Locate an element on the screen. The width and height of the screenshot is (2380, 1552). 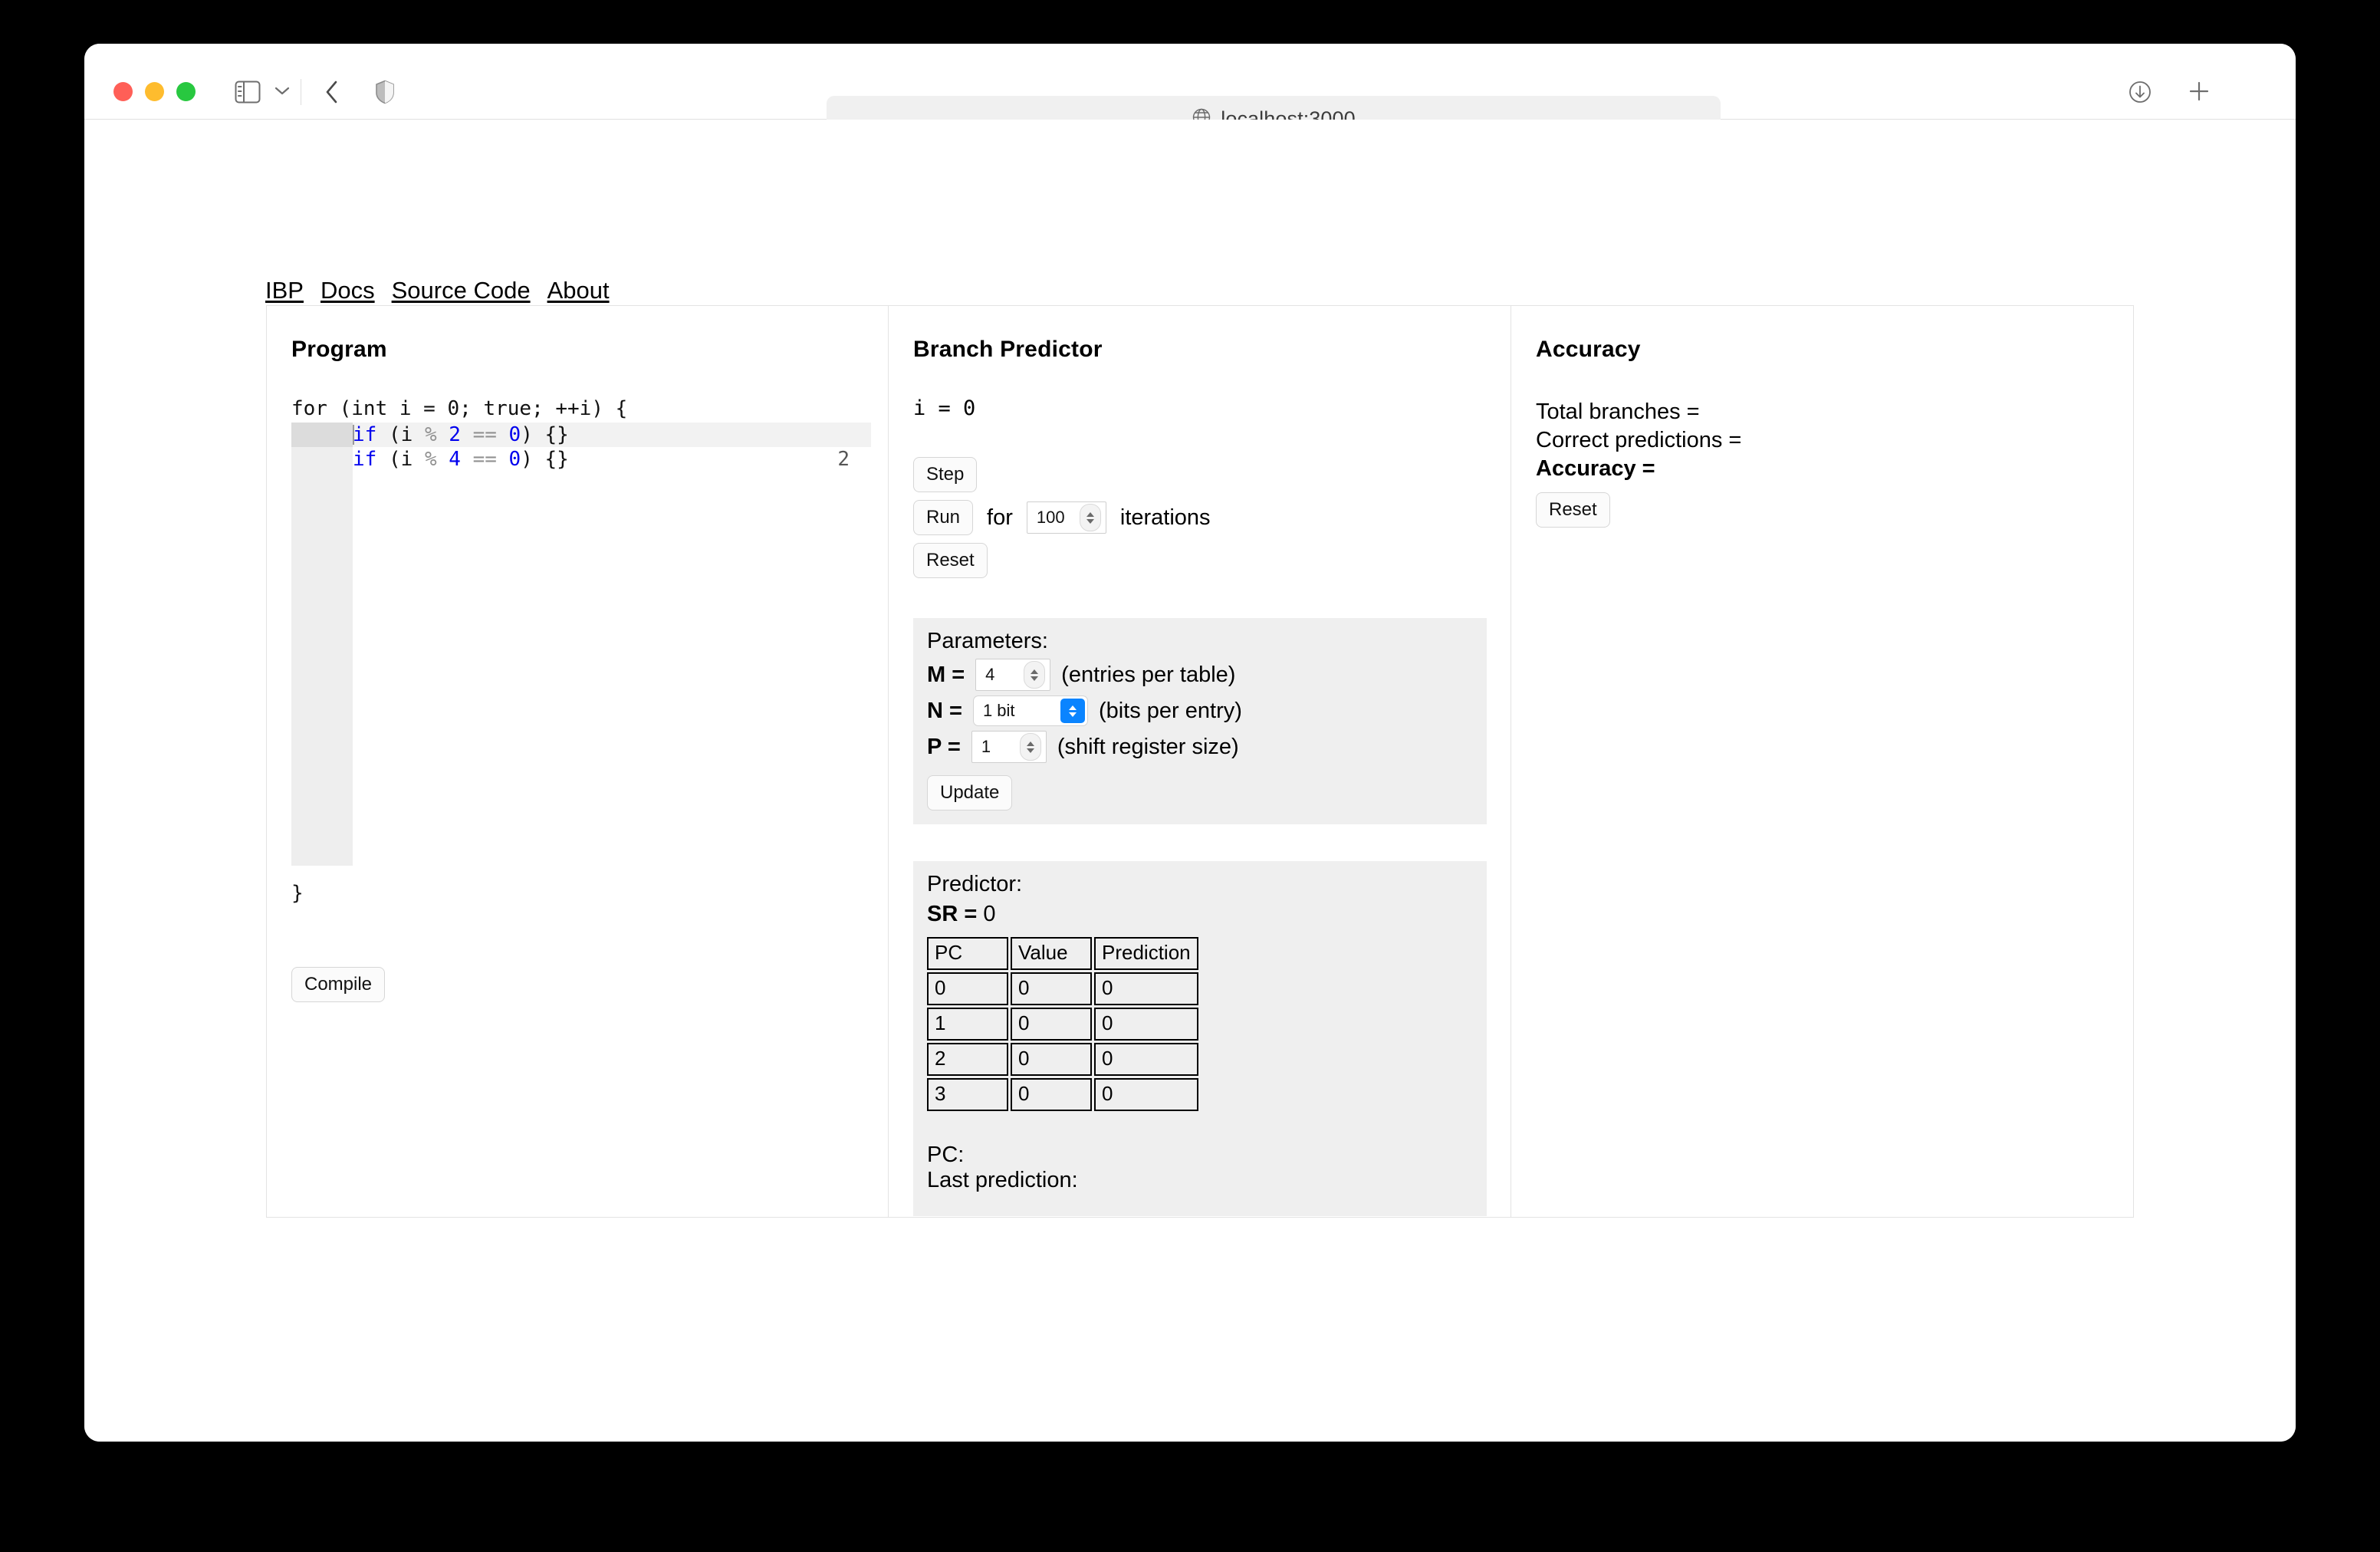
param-n-note: (bits per entry) is located at coordinates (1170, 710).